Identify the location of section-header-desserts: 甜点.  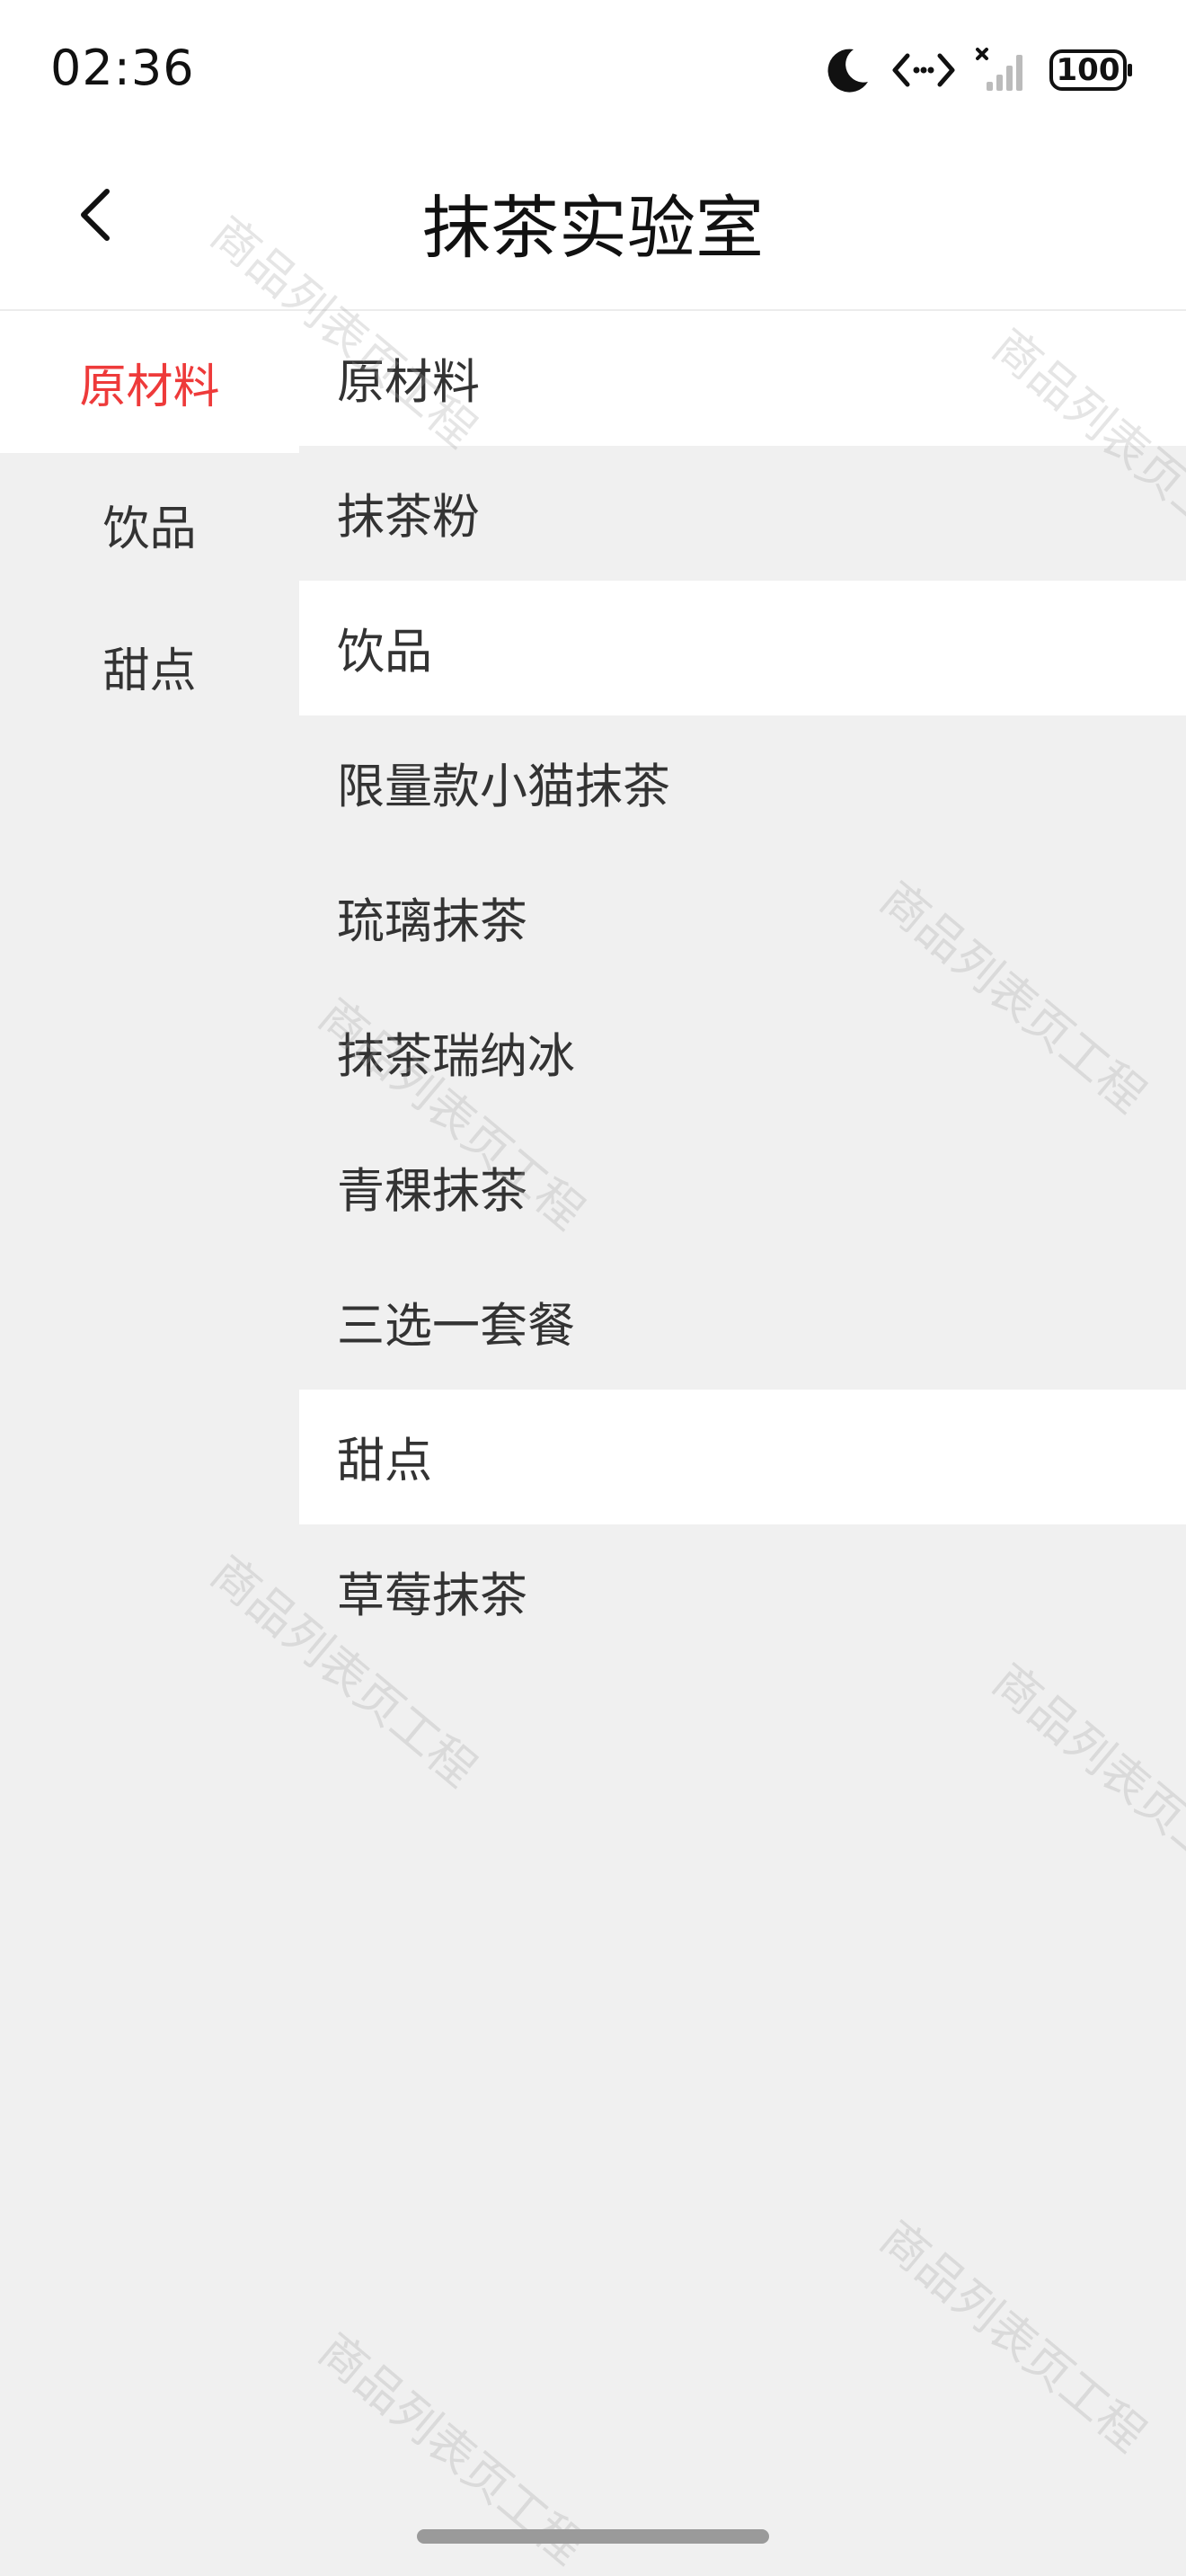
(742, 1457).